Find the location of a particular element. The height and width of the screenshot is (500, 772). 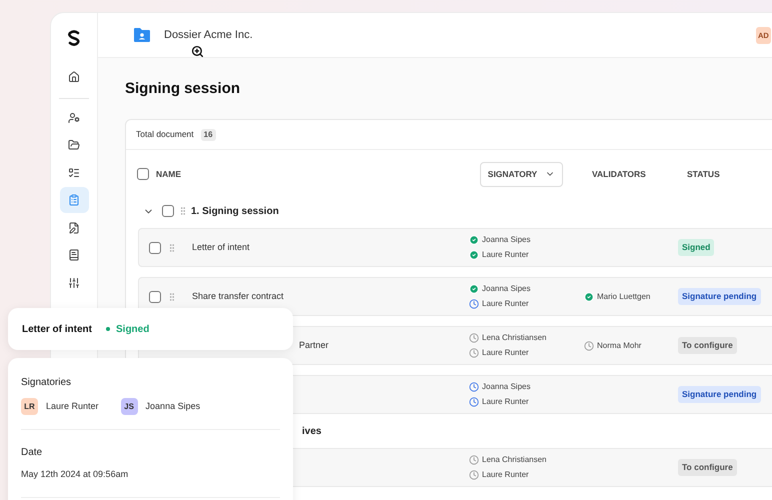

total-label: Total document is located at coordinates (165, 134).